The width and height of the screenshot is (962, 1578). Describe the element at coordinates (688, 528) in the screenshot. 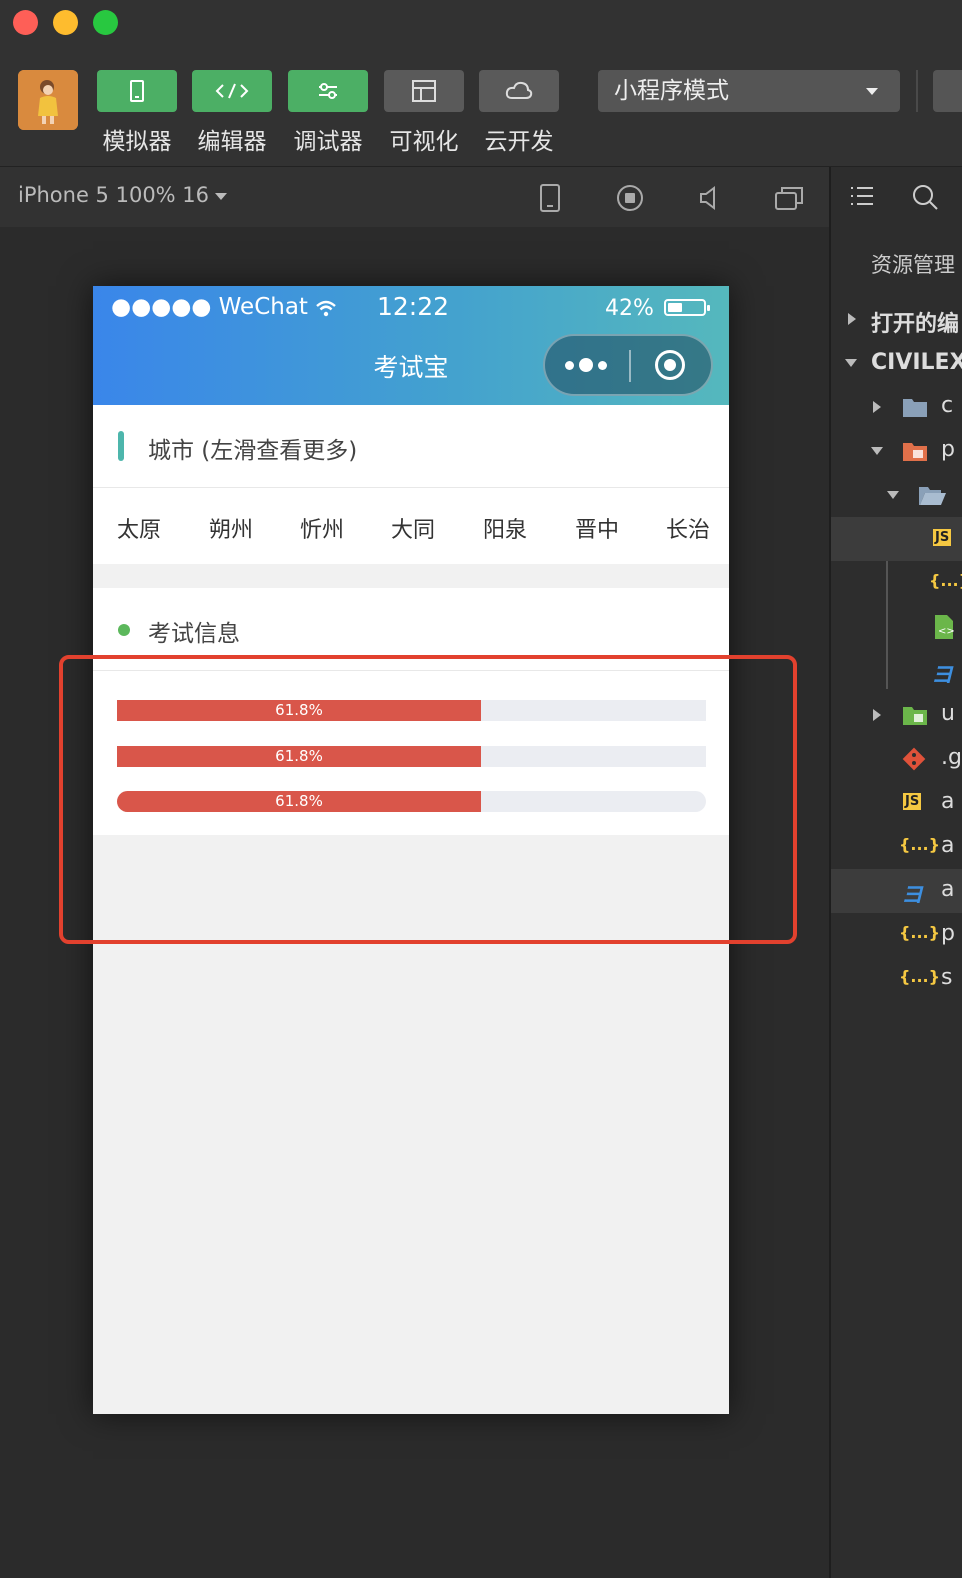

I see `city-tab: 长治` at that location.